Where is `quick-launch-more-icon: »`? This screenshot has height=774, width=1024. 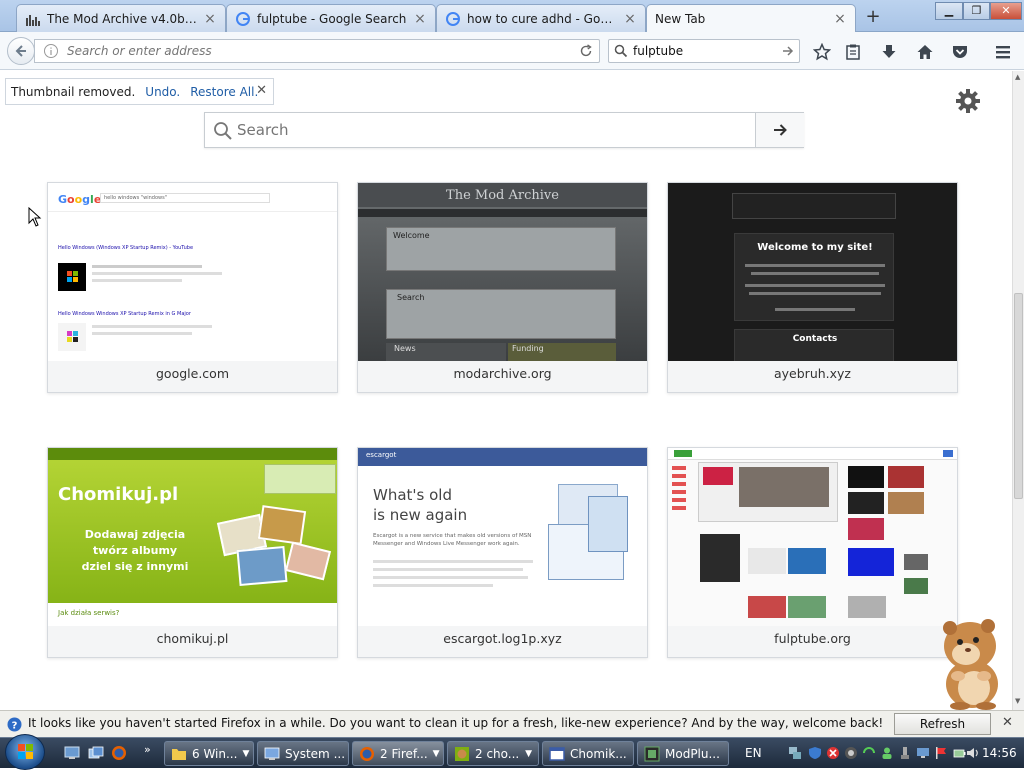 quick-launch-more-icon: » is located at coordinates (147, 749).